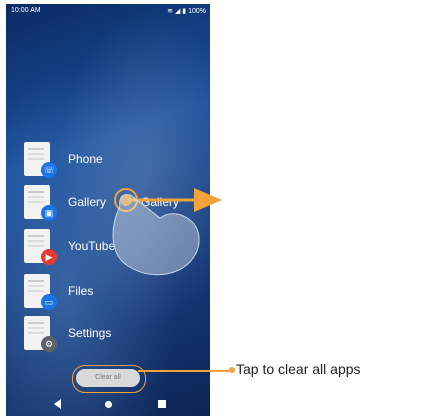  What do you see at coordinates (156, 234) in the screenshot?
I see `hand-icon` at bounding box center [156, 234].